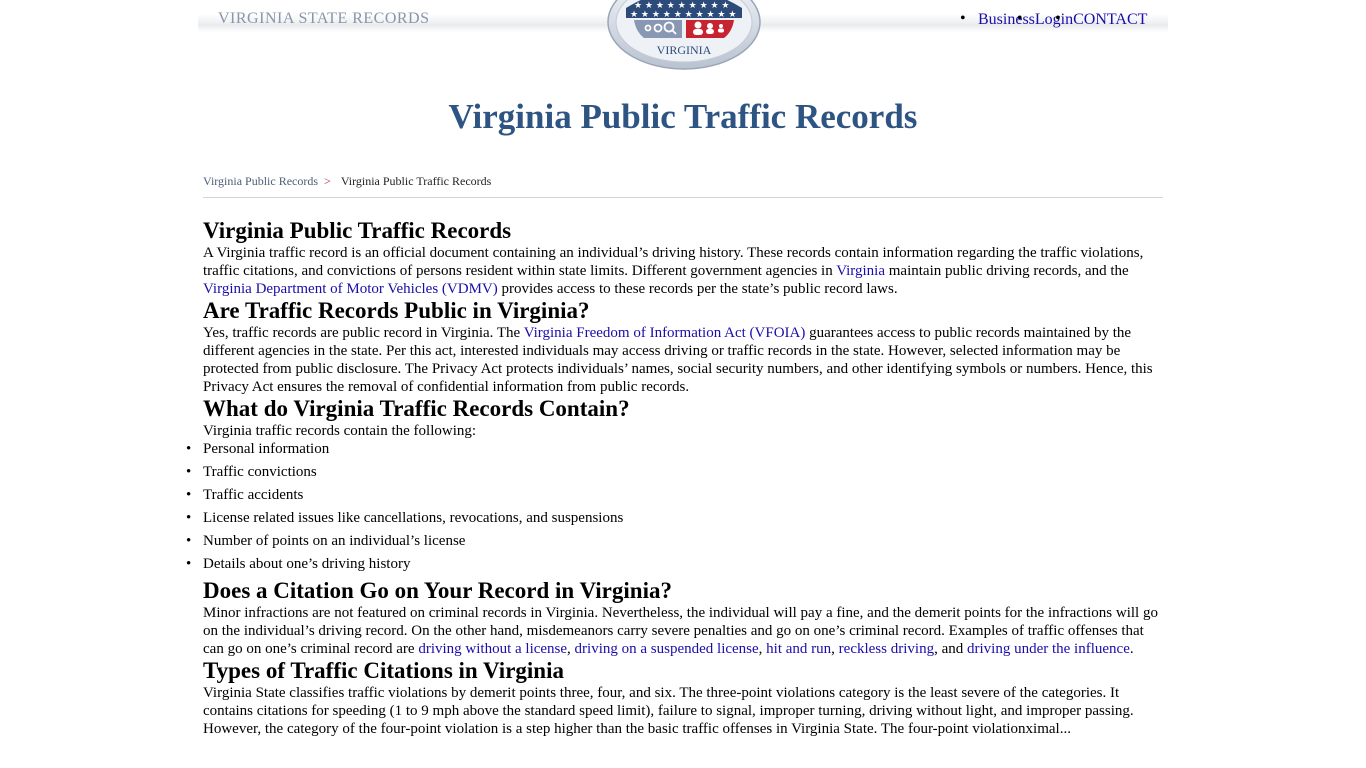 The image size is (1366, 768). I want to click on link-dui: driving under the influence, so click(1048, 649).